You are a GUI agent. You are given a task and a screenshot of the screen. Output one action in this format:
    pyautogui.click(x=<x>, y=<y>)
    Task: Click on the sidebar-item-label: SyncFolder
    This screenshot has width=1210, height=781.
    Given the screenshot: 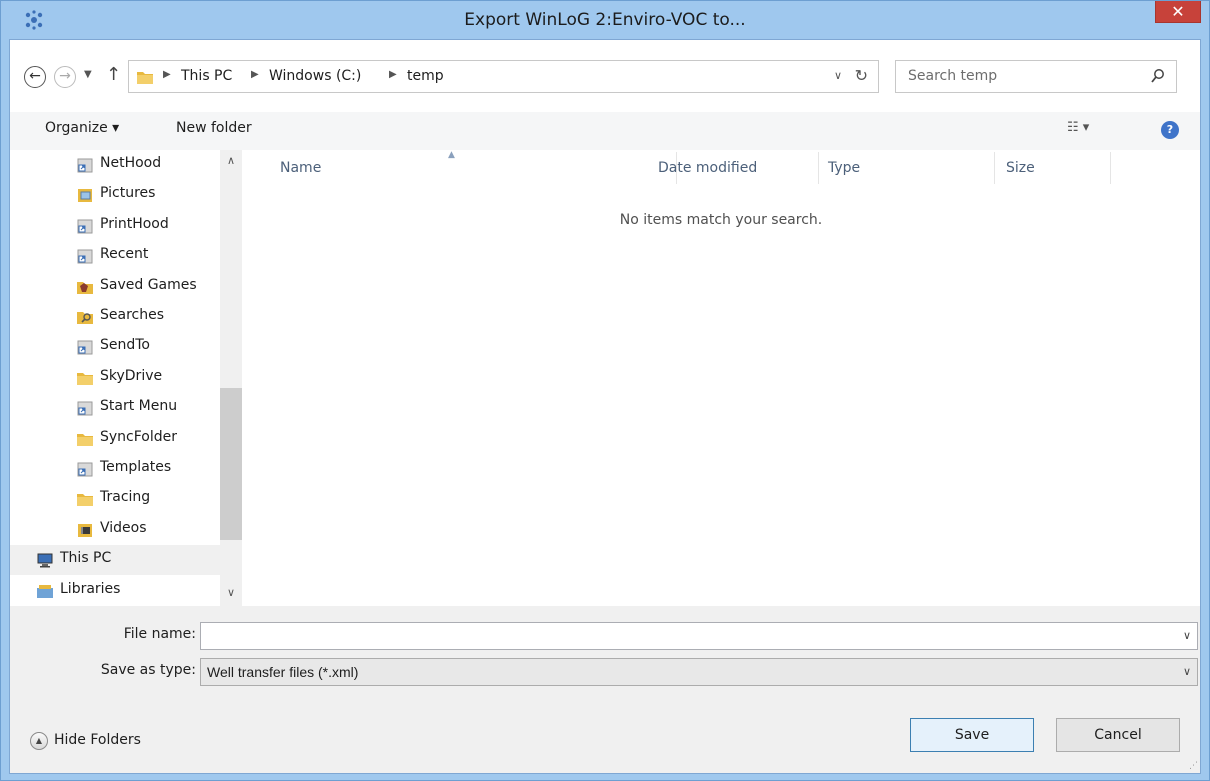 What is the action you would take?
    pyautogui.click(x=139, y=436)
    